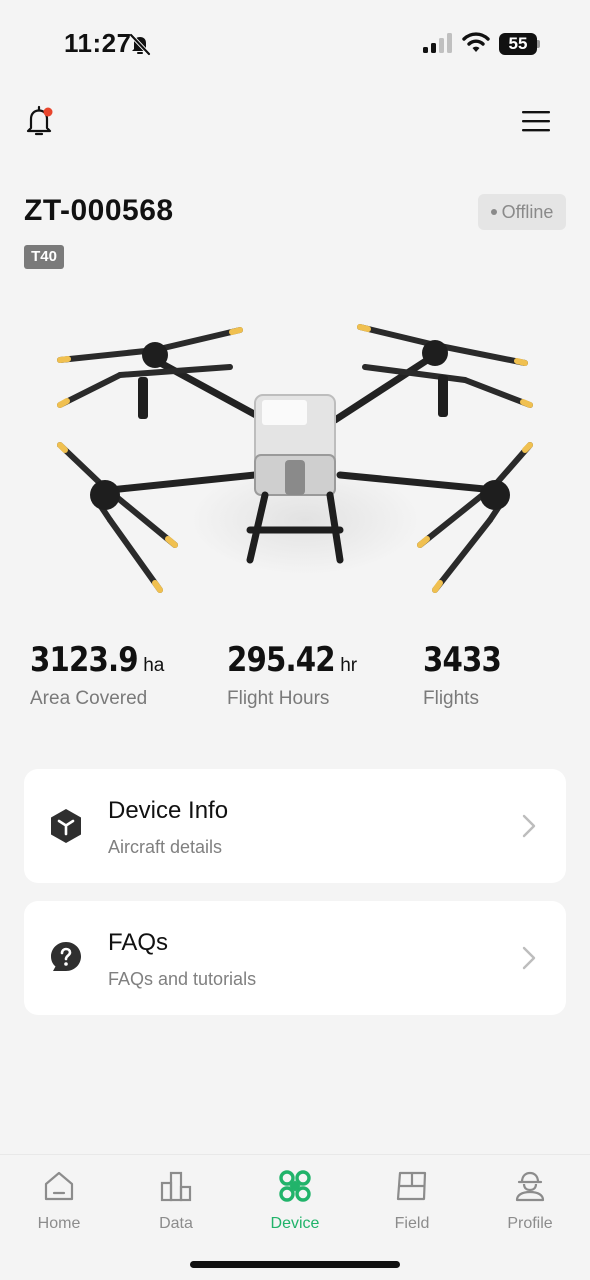  I want to click on stat-value: 3123.9, so click(84, 660).